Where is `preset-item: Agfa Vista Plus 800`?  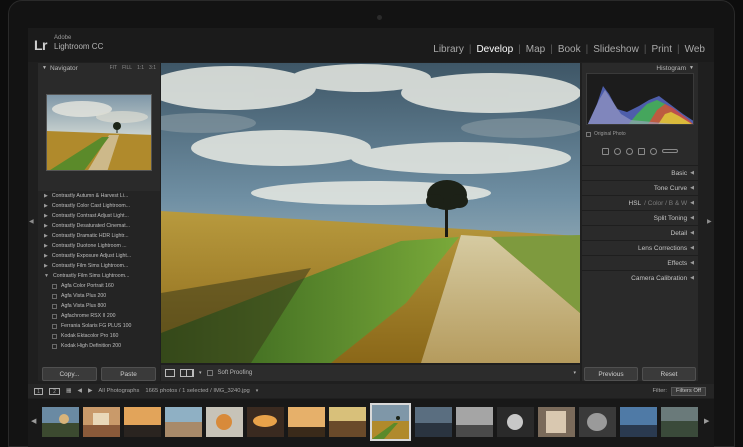 preset-item: Agfa Vista Plus 800 is located at coordinates (99, 306).